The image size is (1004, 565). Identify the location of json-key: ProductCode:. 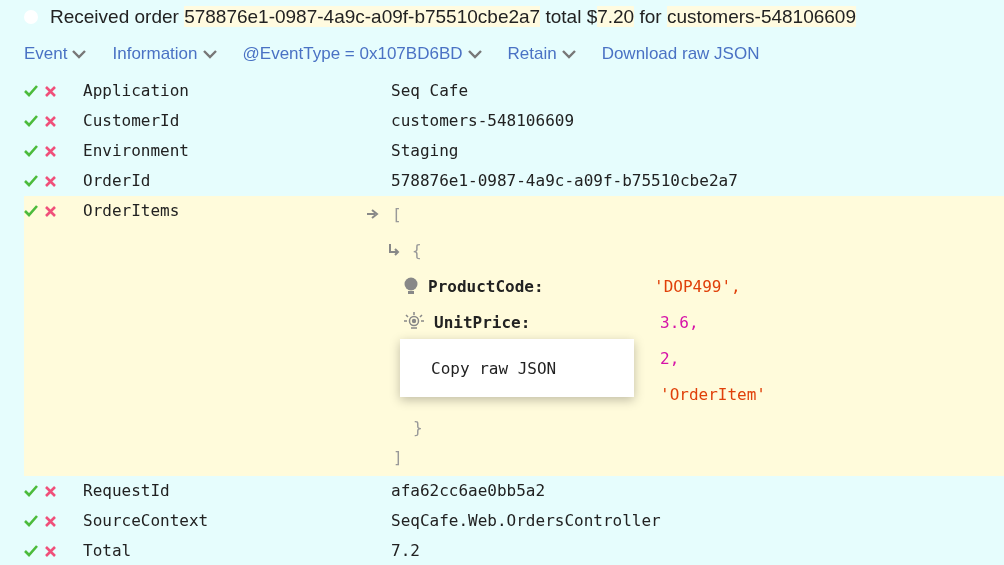
(541, 286).